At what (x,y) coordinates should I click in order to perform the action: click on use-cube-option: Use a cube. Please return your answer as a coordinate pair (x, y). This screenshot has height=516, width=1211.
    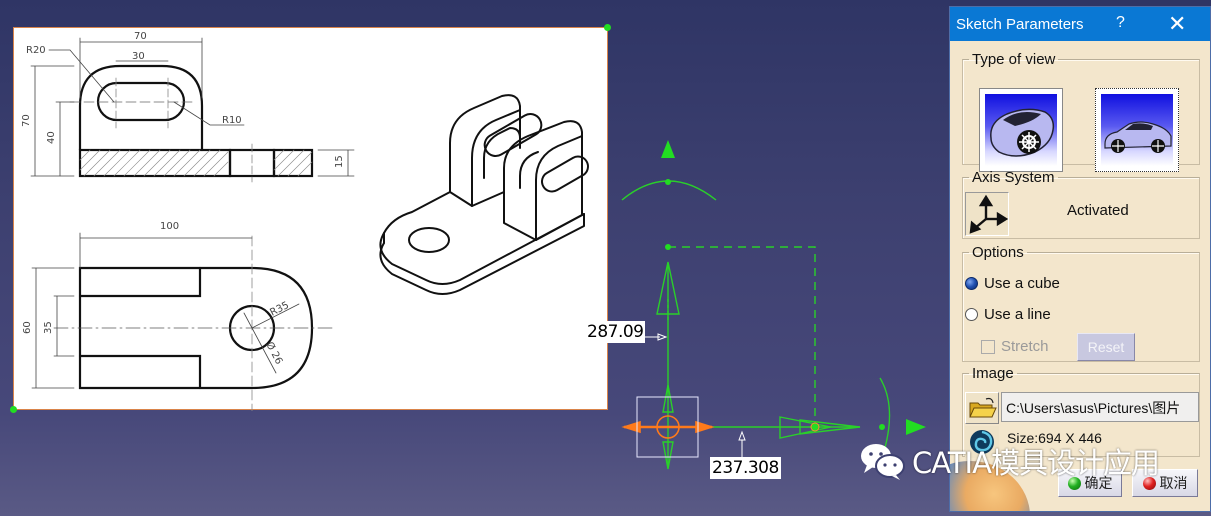
    Looking at the image, I should click on (1012, 283).